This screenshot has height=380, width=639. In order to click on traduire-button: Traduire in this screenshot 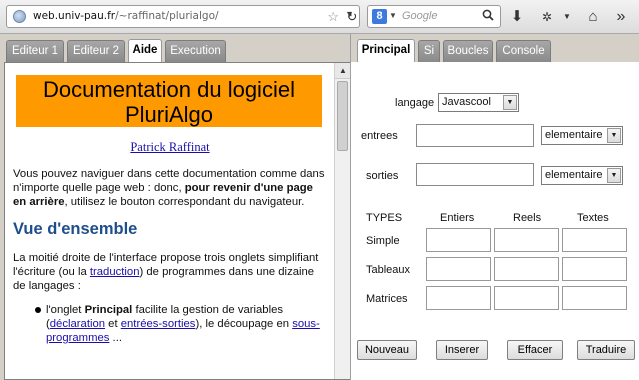, I will do `click(606, 350)`.